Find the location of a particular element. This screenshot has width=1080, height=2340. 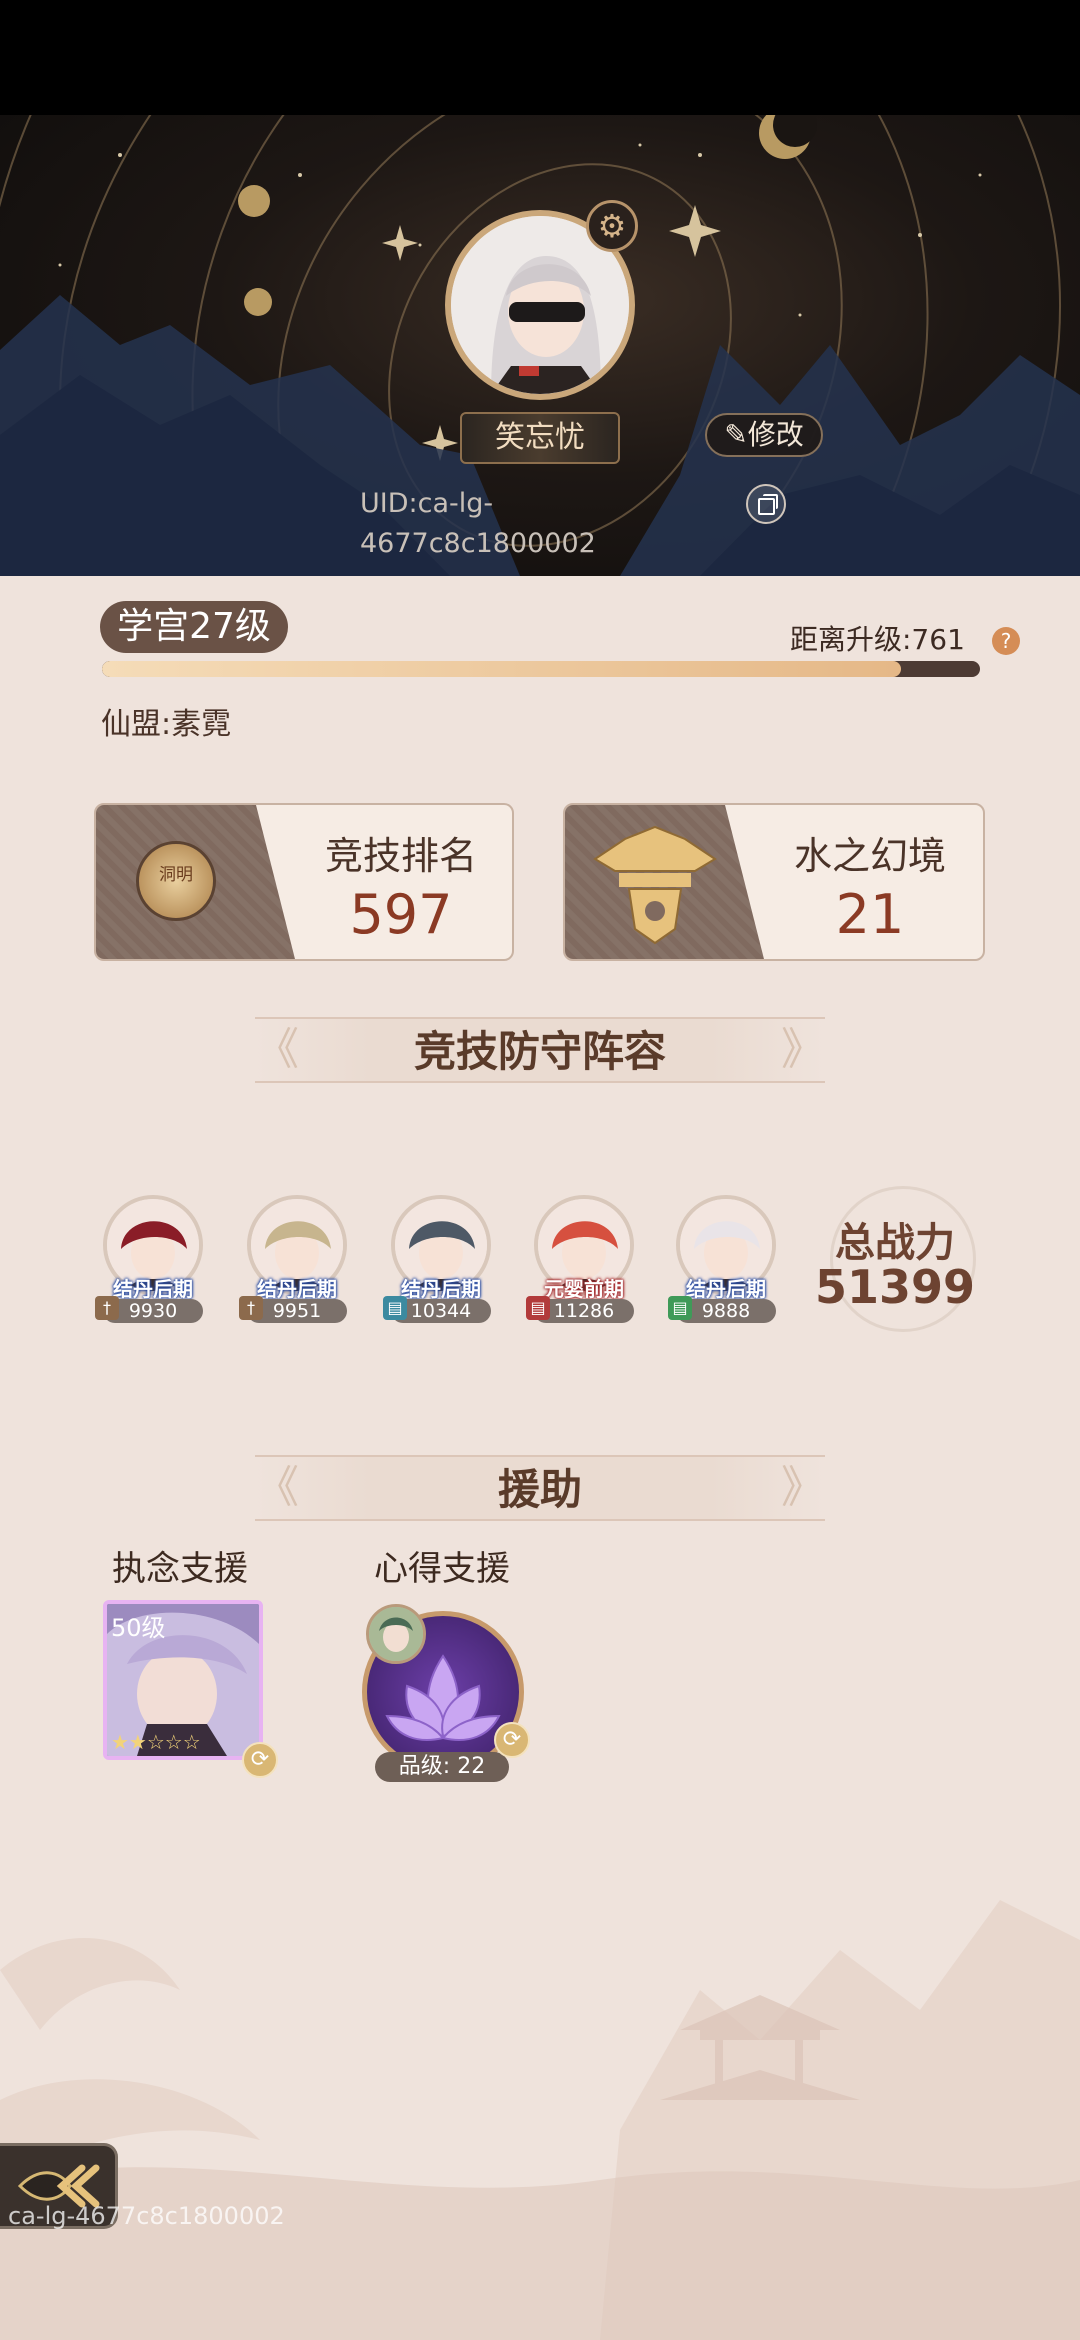

edit-label: 修改 is located at coordinates (775, 434).